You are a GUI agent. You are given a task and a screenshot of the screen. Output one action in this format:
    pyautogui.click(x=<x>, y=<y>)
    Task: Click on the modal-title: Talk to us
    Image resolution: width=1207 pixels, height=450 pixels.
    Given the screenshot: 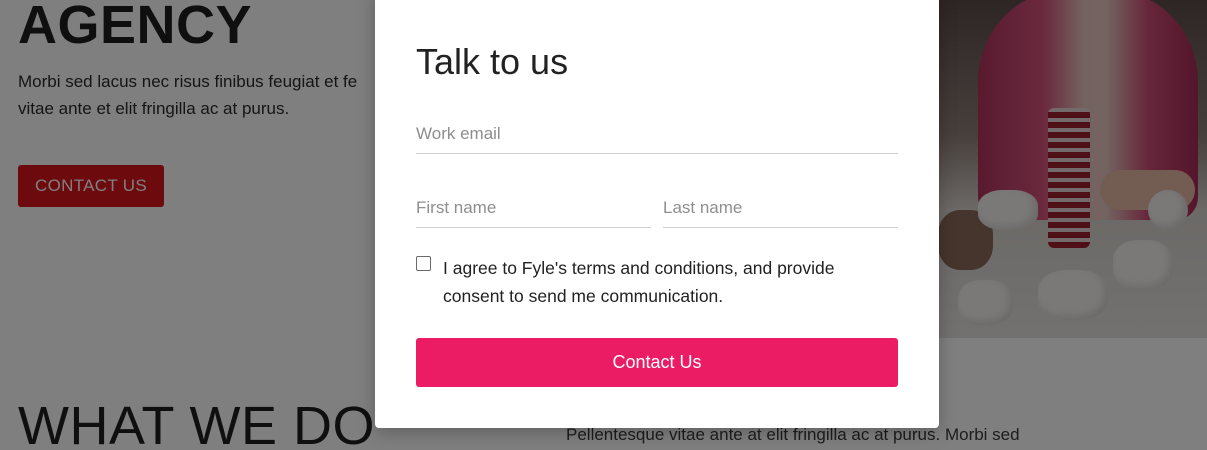 What is the action you would take?
    pyautogui.click(x=492, y=61)
    